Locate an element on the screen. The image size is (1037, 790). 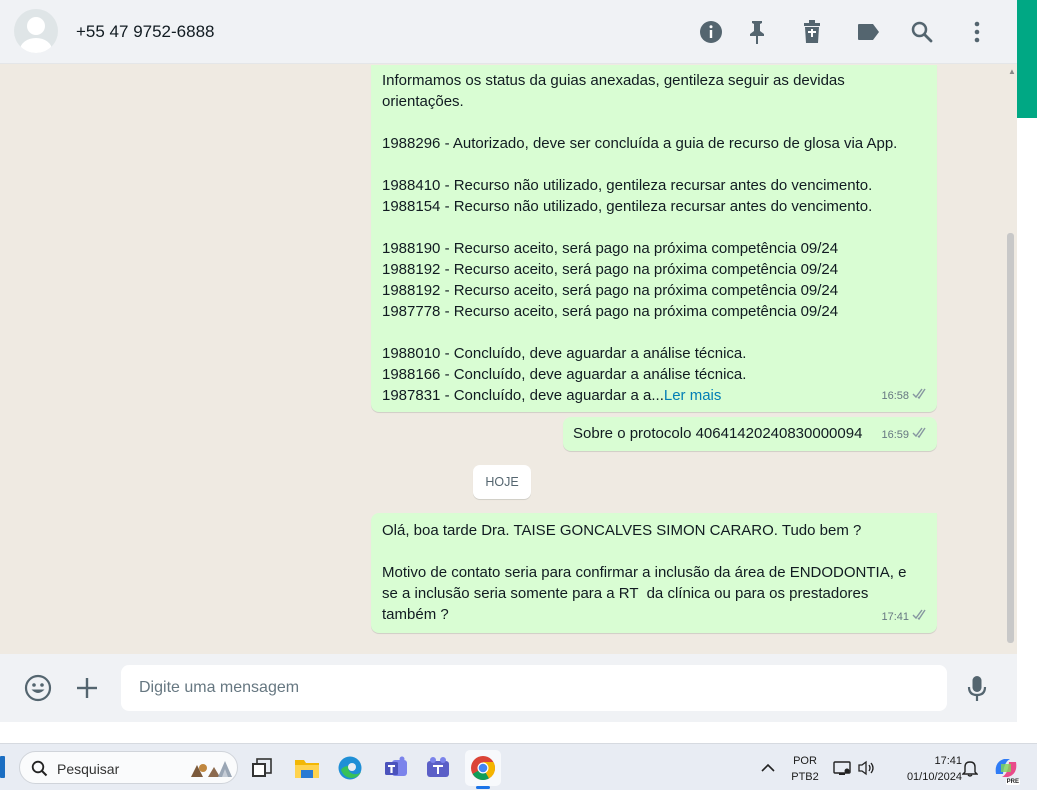
info-icon is located at coordinates (711, 32).